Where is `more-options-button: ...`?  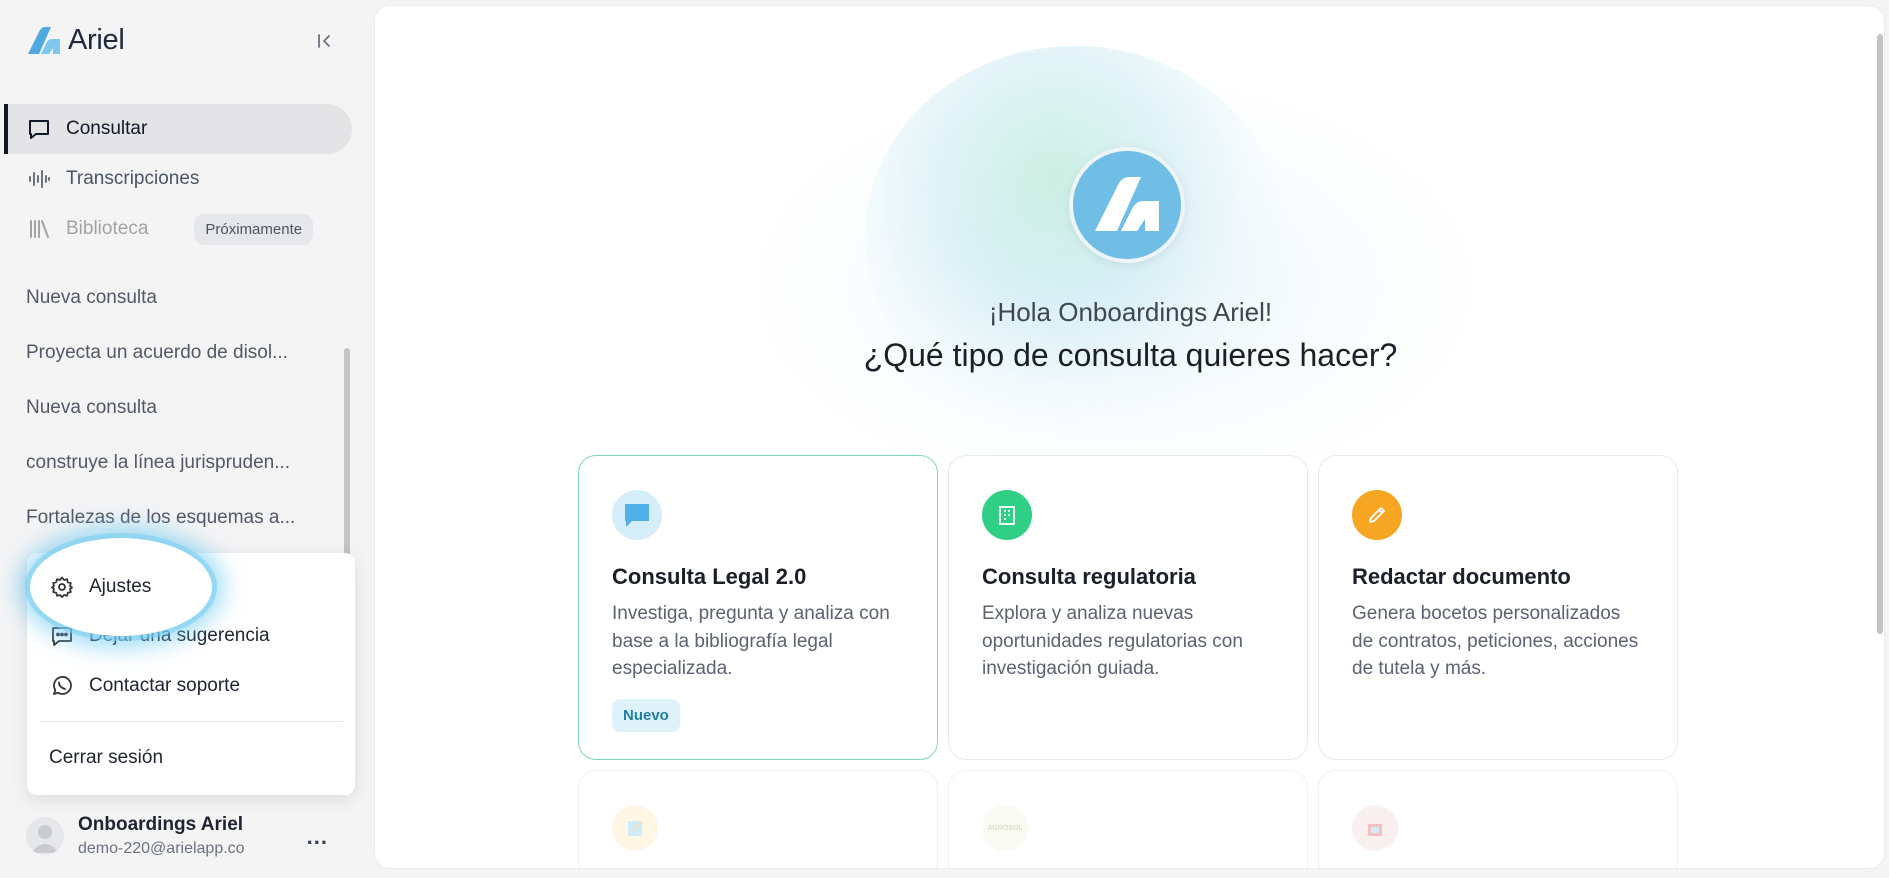 more-options-button: ... is located at coordinates (317, 837).